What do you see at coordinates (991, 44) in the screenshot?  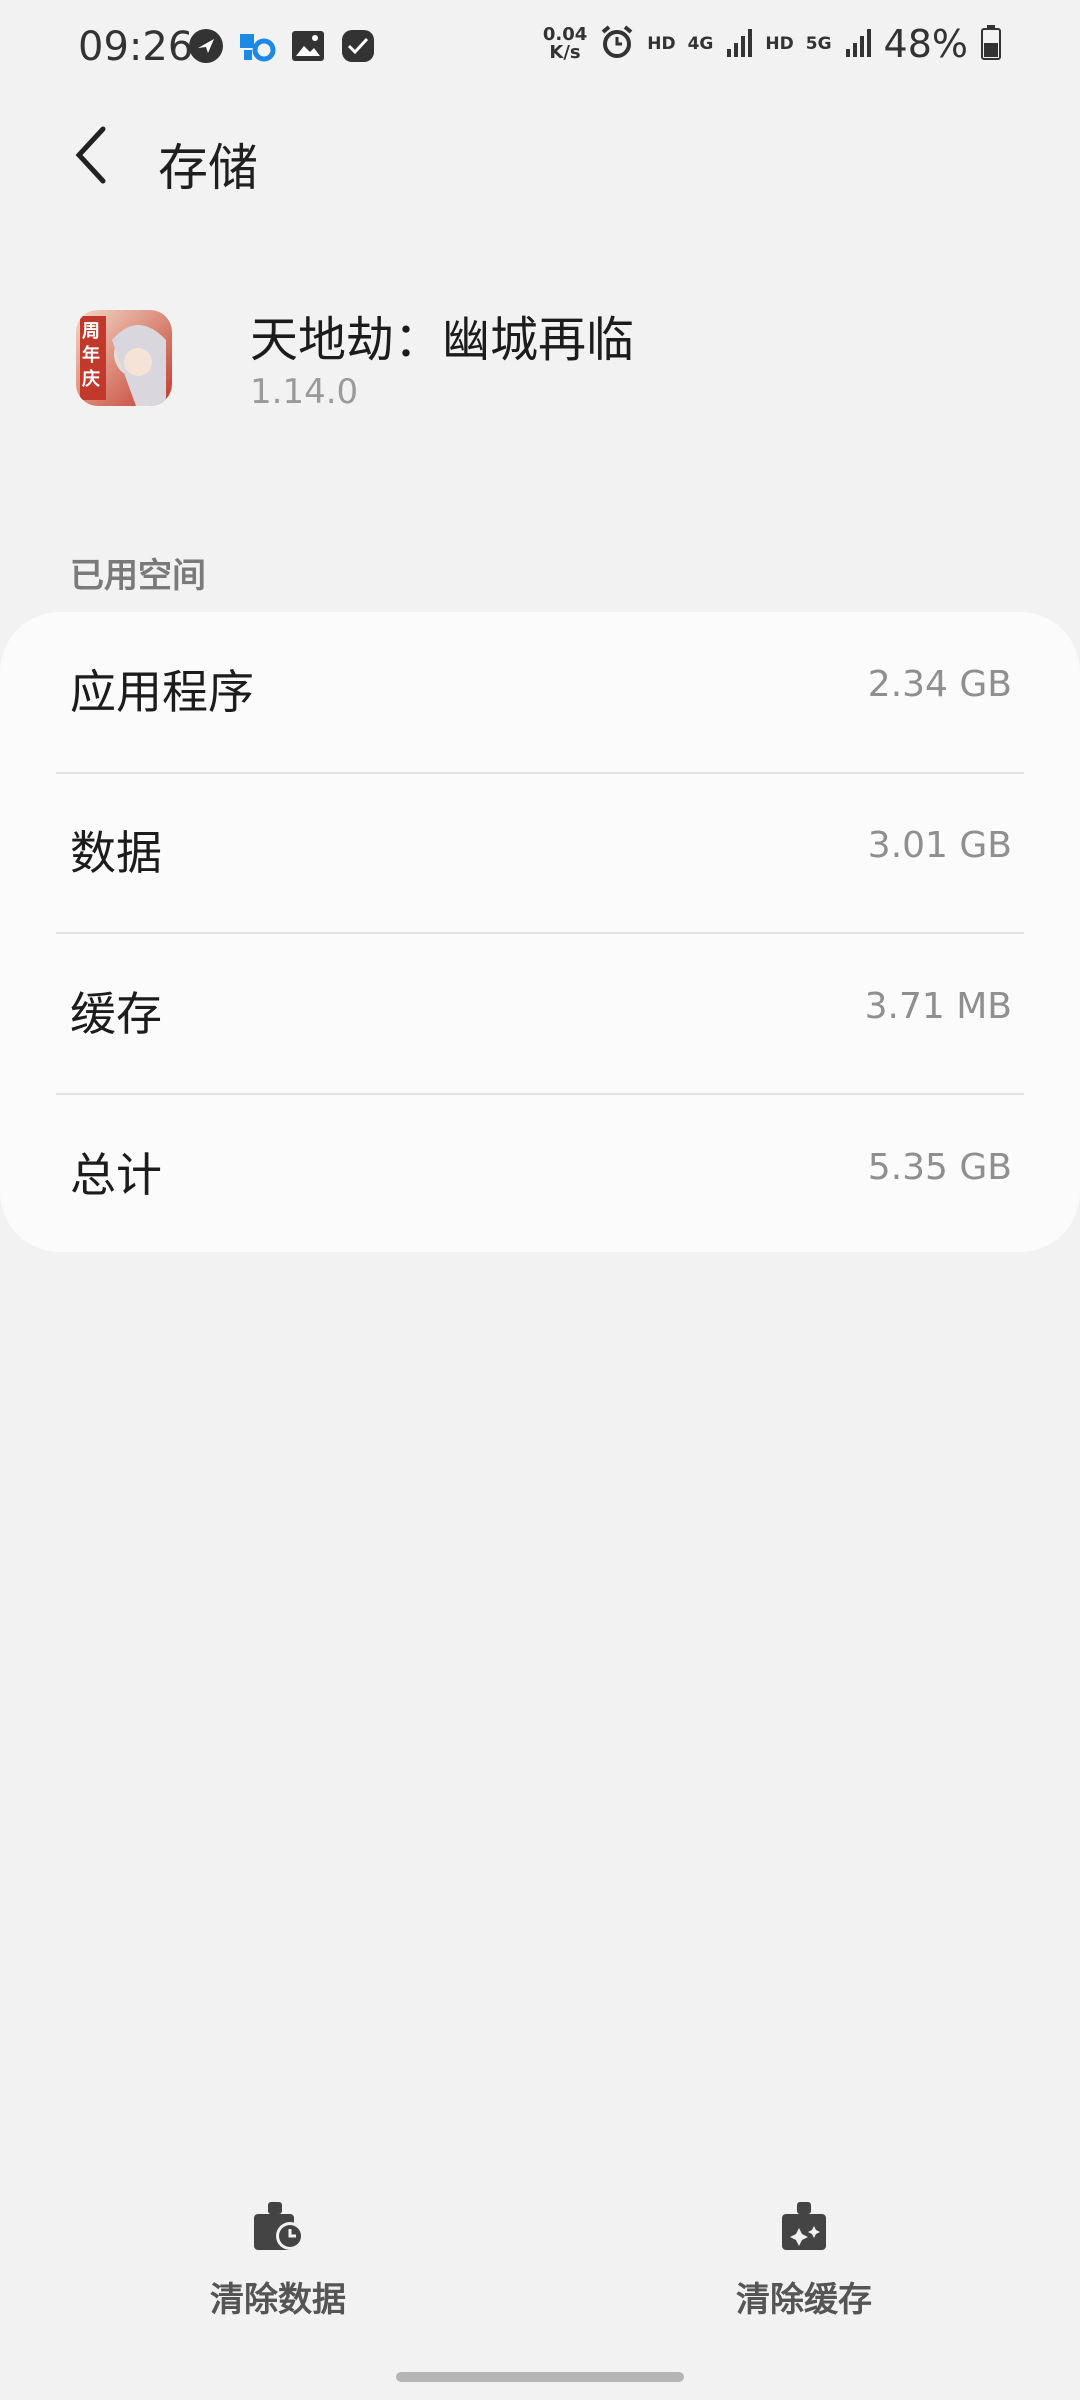 I see `battery-icon` at bounding box center [991, 44].